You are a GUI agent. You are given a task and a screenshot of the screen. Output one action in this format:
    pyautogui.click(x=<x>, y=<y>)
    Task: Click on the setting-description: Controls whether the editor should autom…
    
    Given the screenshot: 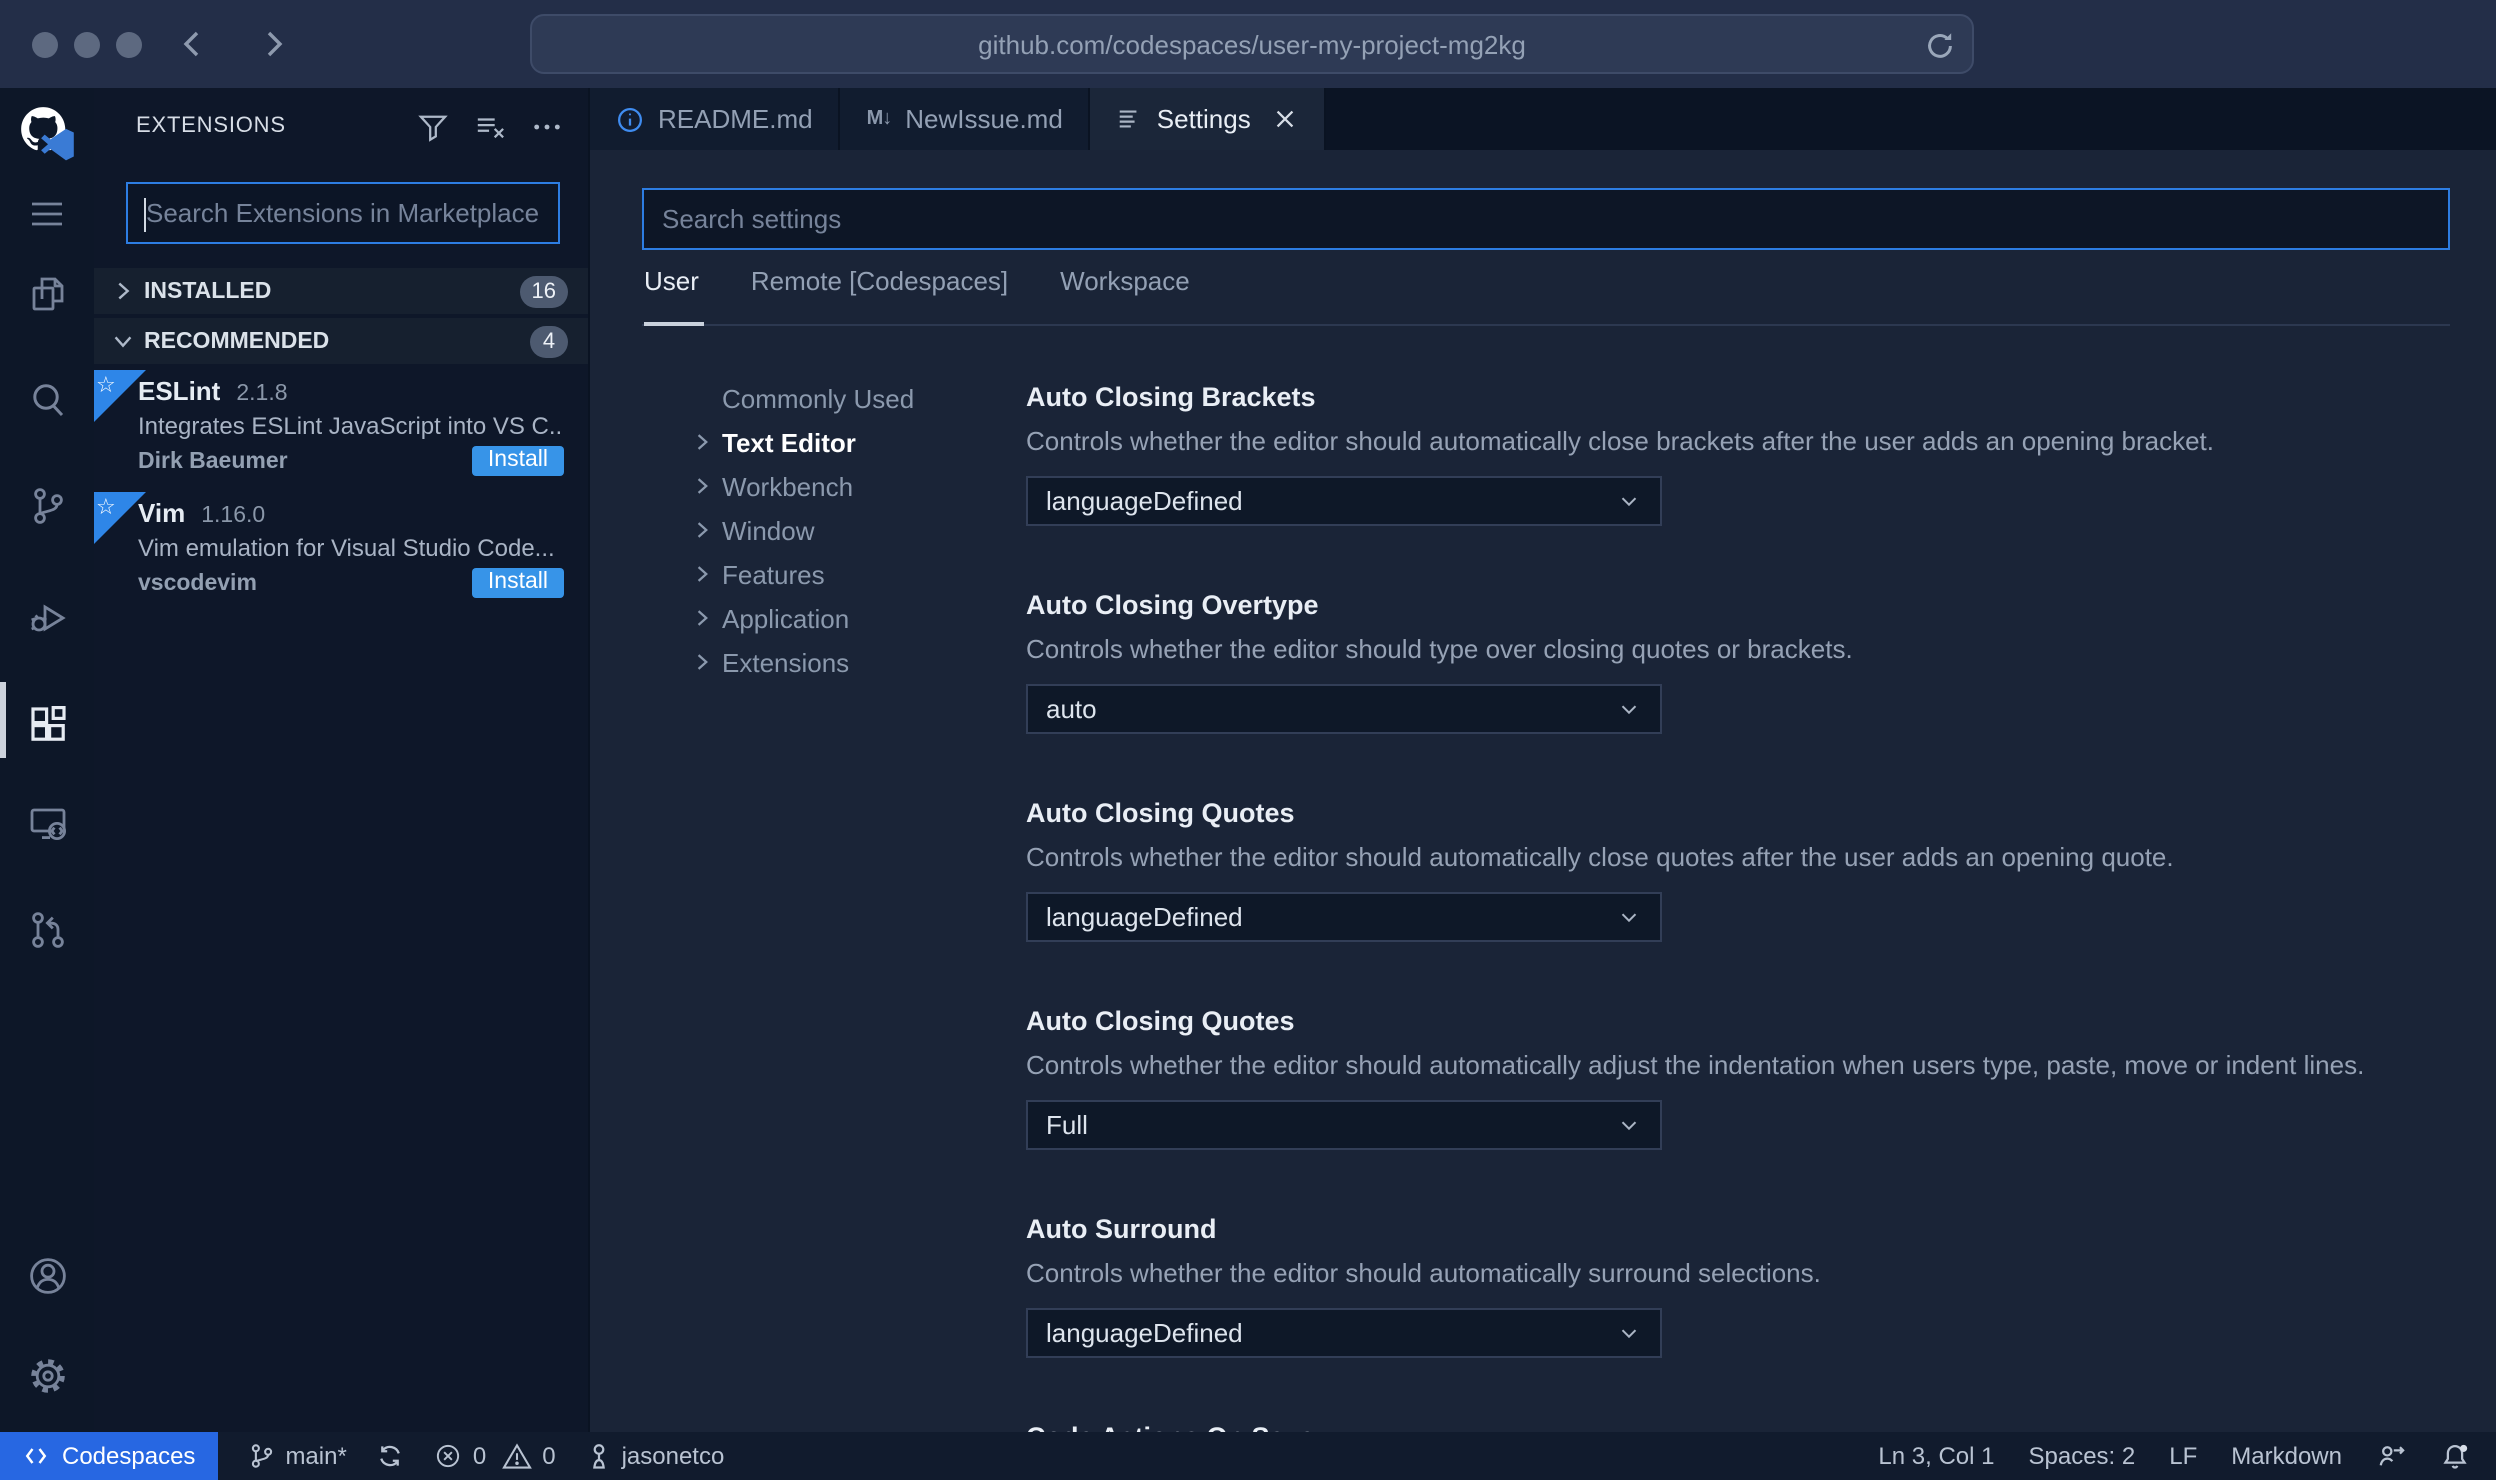 What is the action you would take?
    pyautogui.click(x=1423, y=1273)
    